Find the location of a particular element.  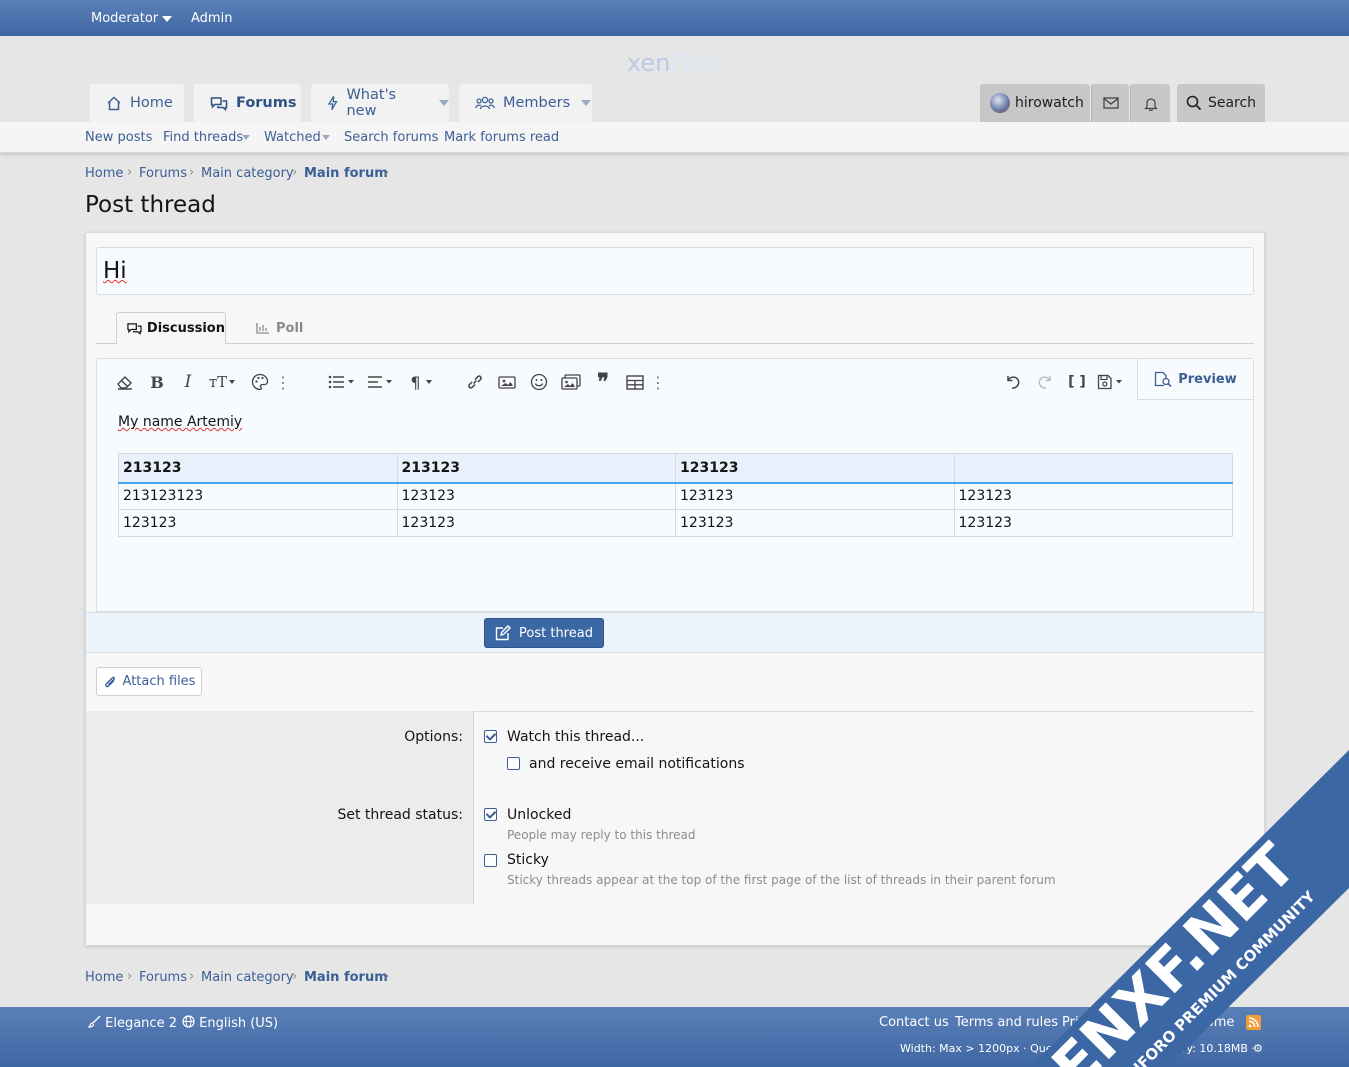

bbcode-toggle-icon: [ ] is located at coordinates (1077, 382).